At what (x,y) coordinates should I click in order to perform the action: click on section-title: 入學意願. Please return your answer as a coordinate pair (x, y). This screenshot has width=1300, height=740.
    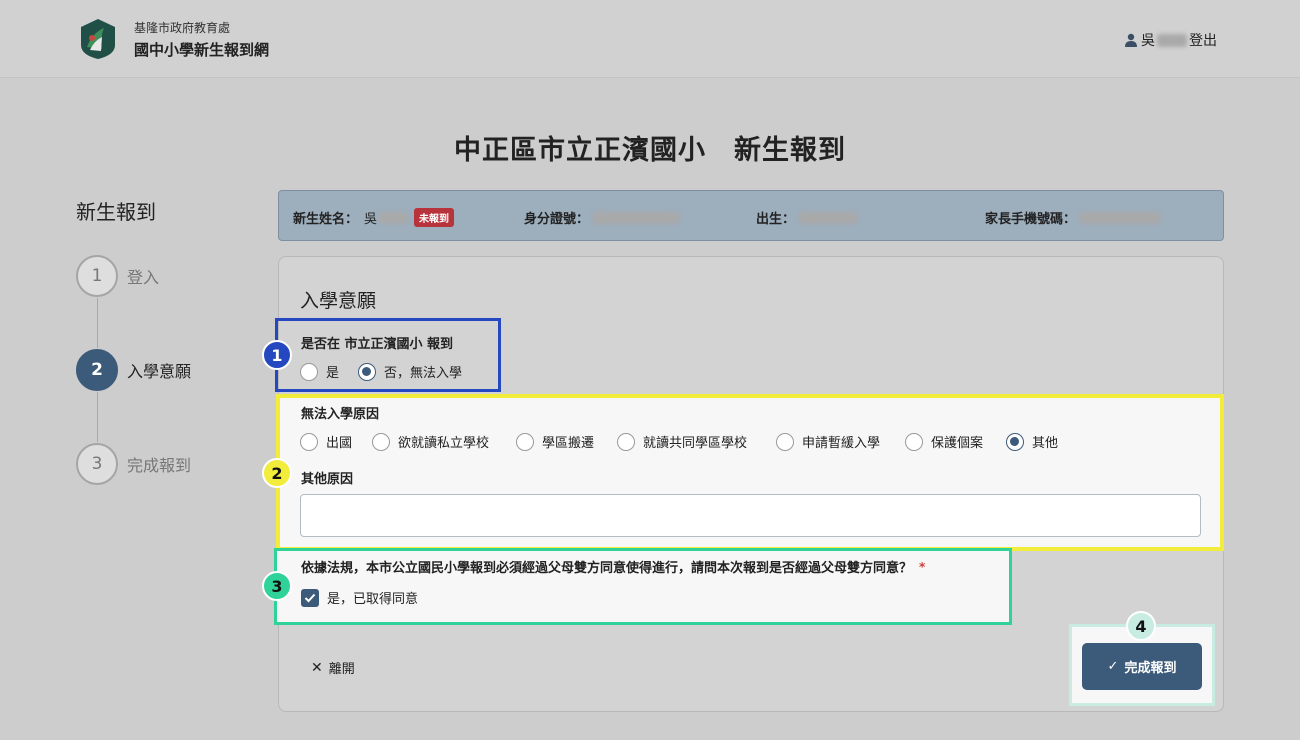
    Looking at the image, I should click on (338, 301).